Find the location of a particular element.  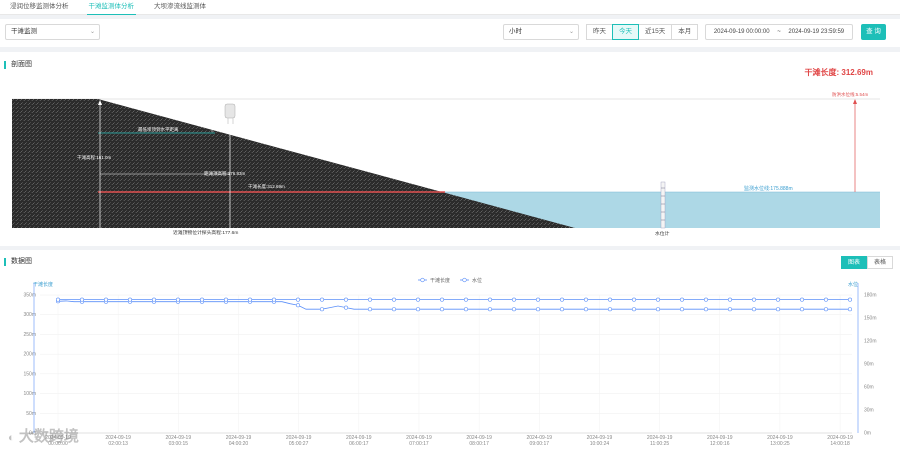

watermark-logo-icon: ◐ is located at coordinates (11, 438).